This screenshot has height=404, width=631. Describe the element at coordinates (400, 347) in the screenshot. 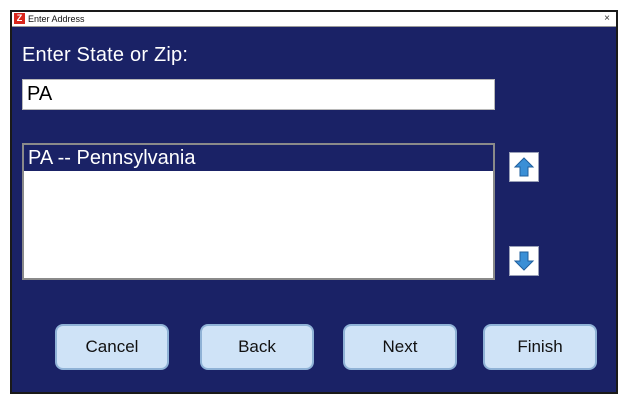

I see `next-button: Next` at that location.